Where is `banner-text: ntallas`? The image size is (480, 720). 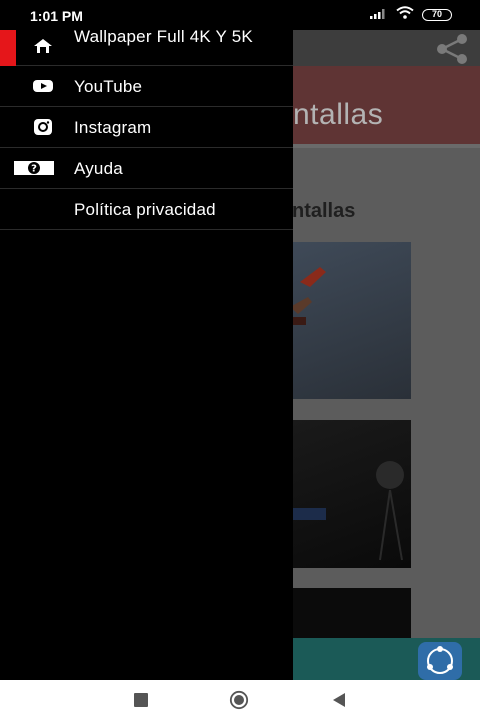
banner-text: ntallas is located at coordinates (338, 114).